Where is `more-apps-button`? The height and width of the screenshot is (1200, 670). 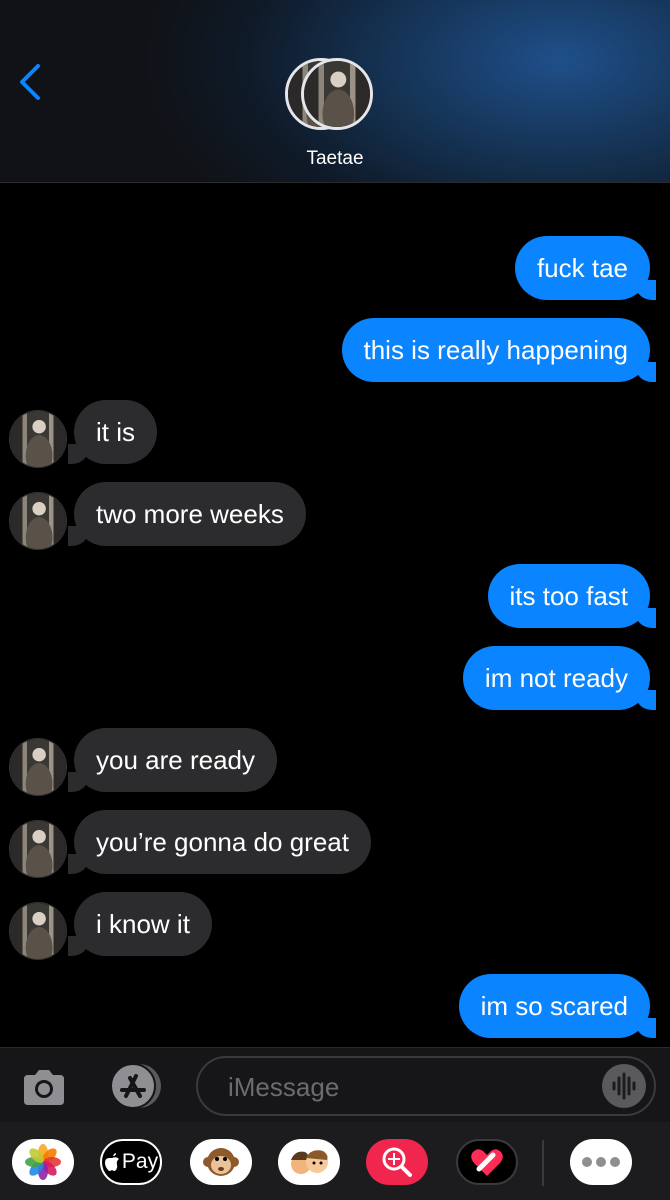 more-apps-button is located at coordinates (601, 1162).